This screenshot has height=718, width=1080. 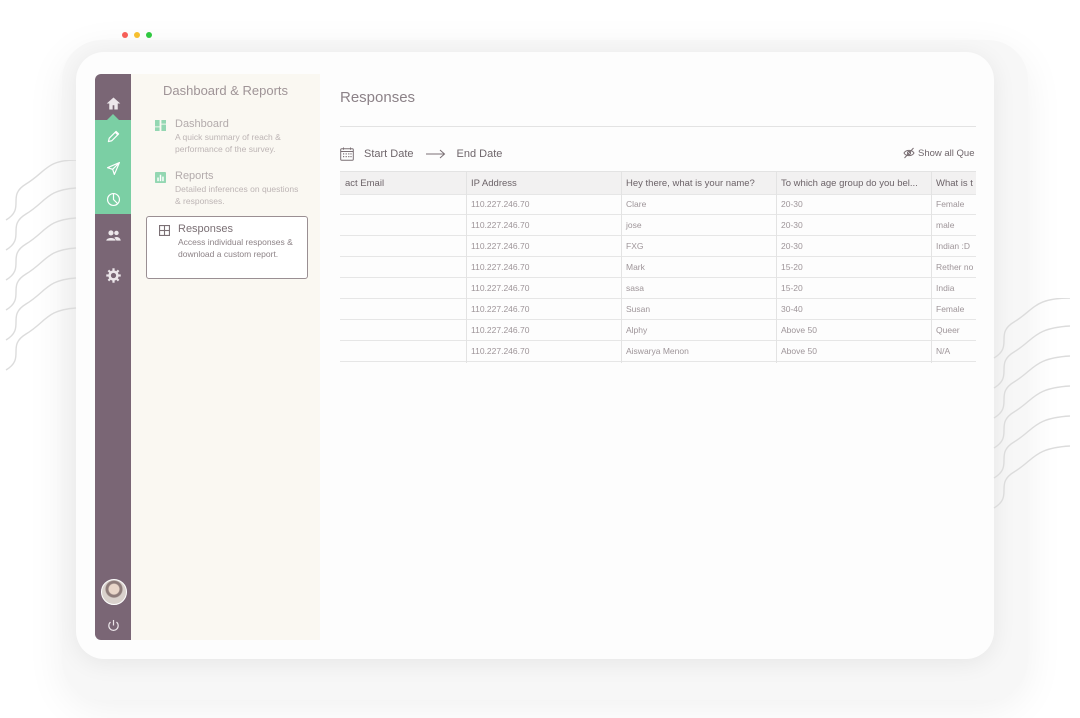 What do you see at coordinates (1032, 403) in the screenshot?
I see `decorative-waves-right` at bounding box center [1032, 403].